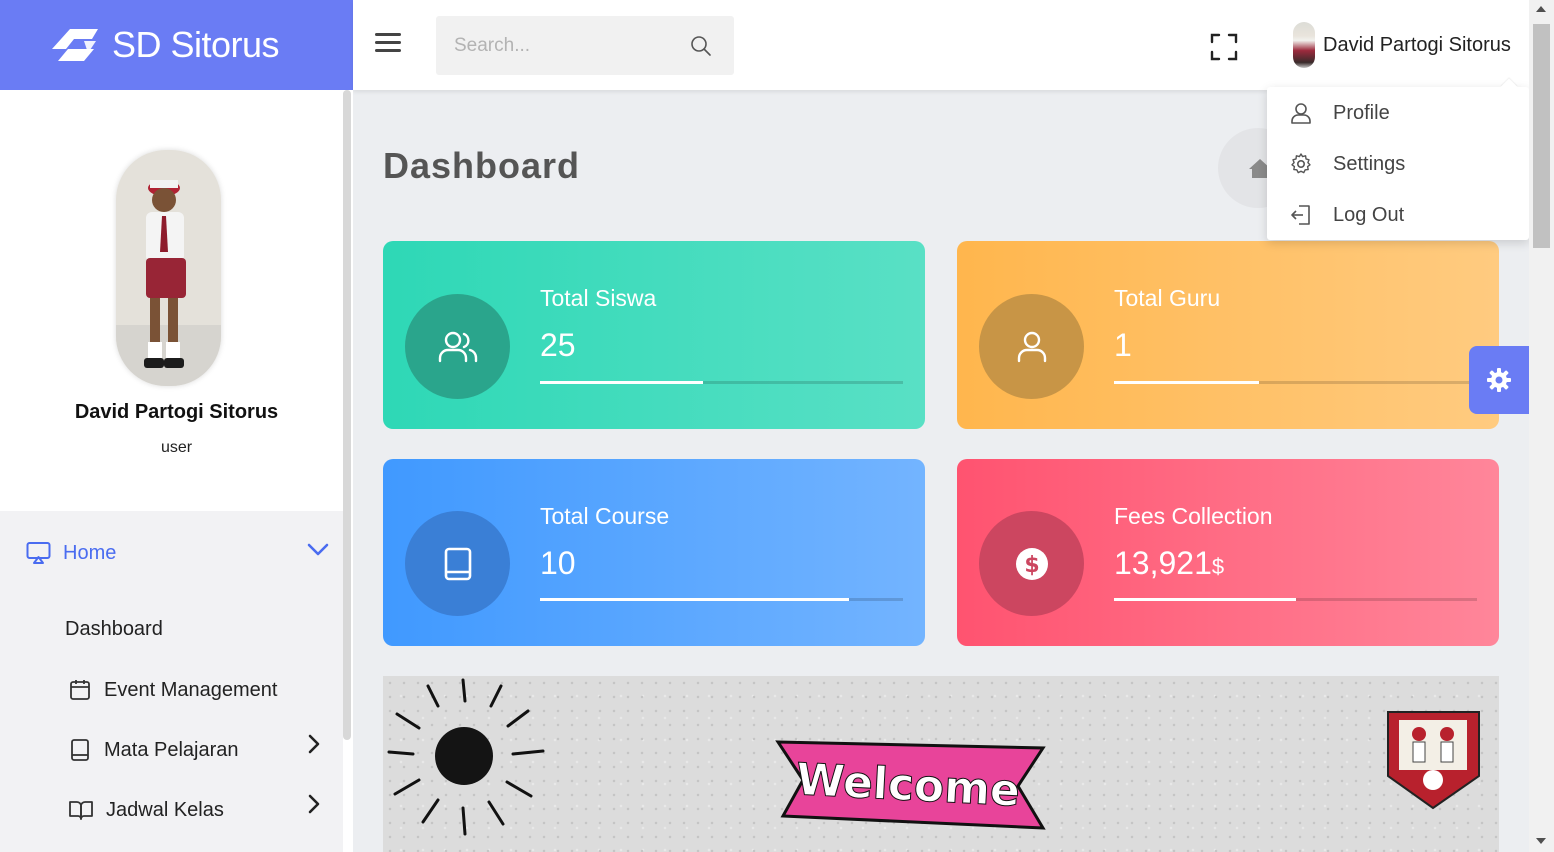  What do you see at coordinates (90, 552) in the screenshot?
I see `sidebar-item-home-label: Home` at bounding box center [90, 552].